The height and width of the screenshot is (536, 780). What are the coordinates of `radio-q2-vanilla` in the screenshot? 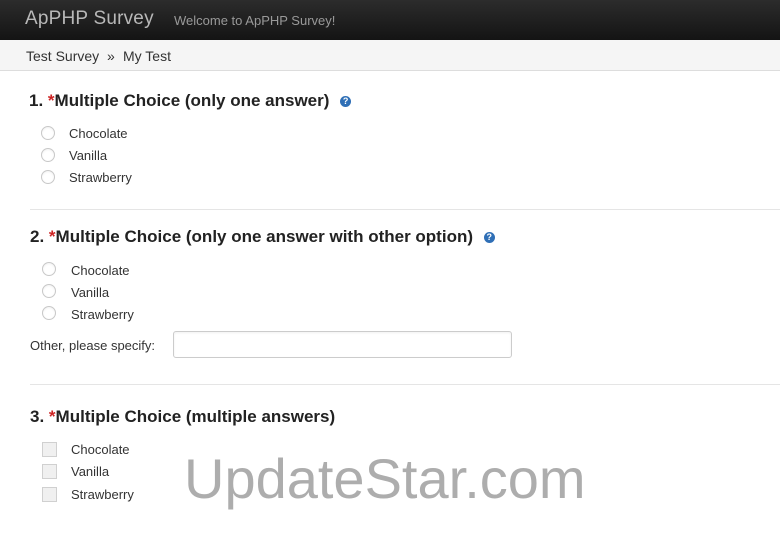 It's located at (49, 291).